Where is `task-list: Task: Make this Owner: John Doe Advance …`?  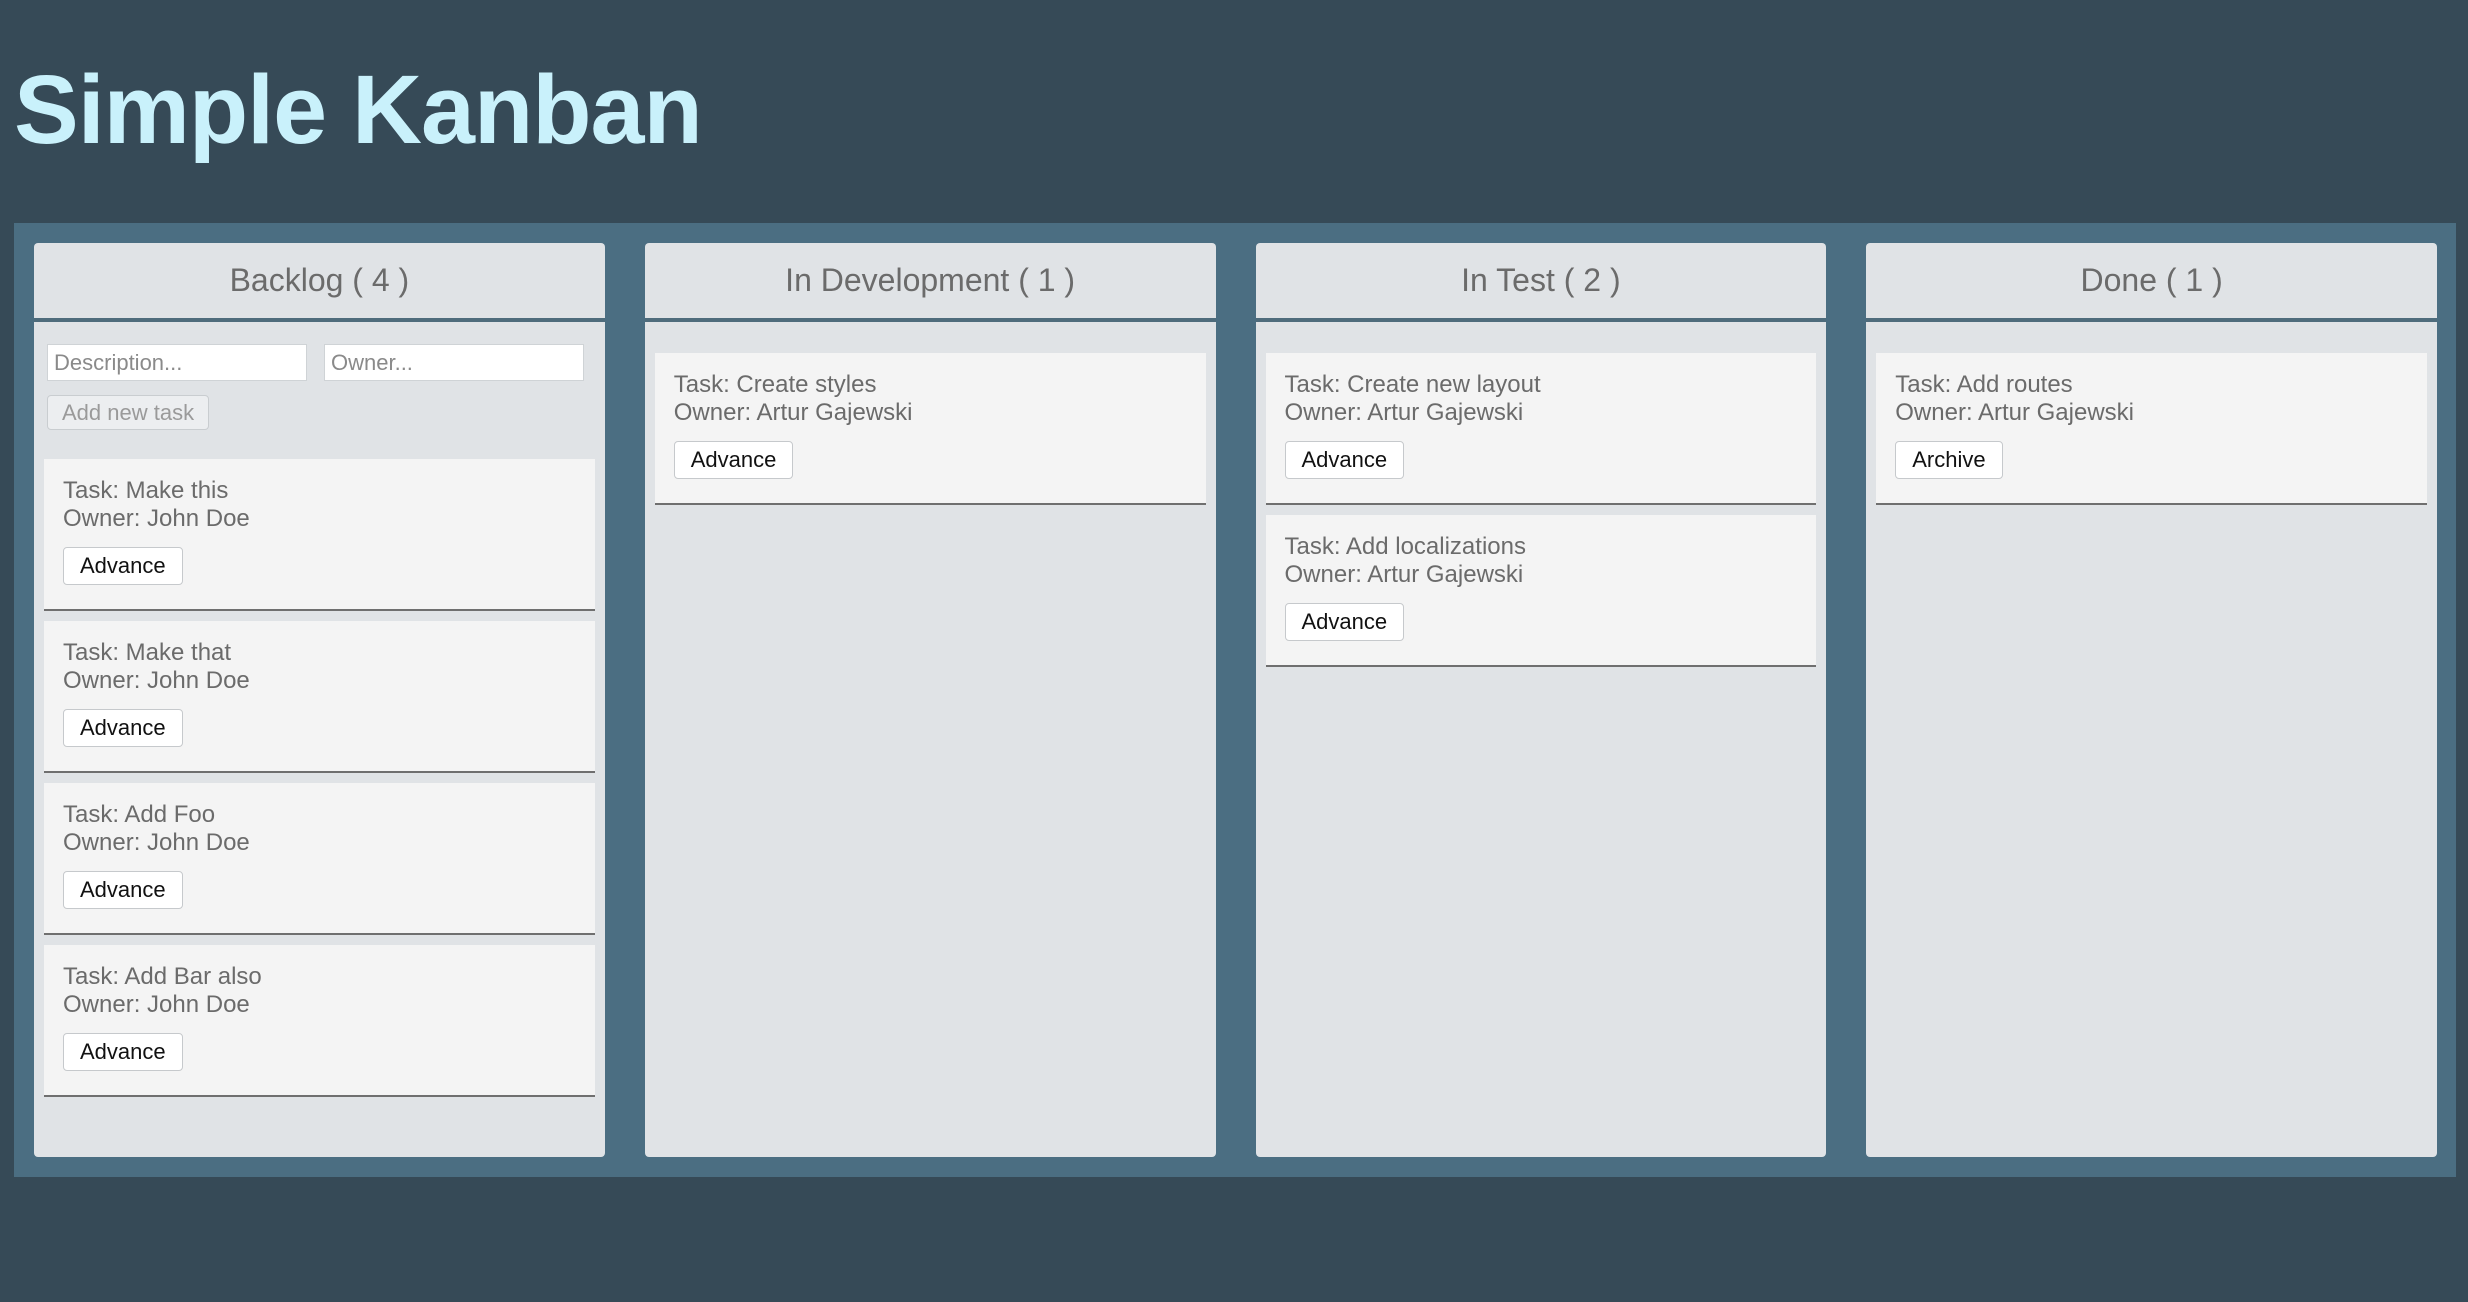 task-list: Task: Make this Owner: John Doe Advance … is located at coordinates (319, 778).